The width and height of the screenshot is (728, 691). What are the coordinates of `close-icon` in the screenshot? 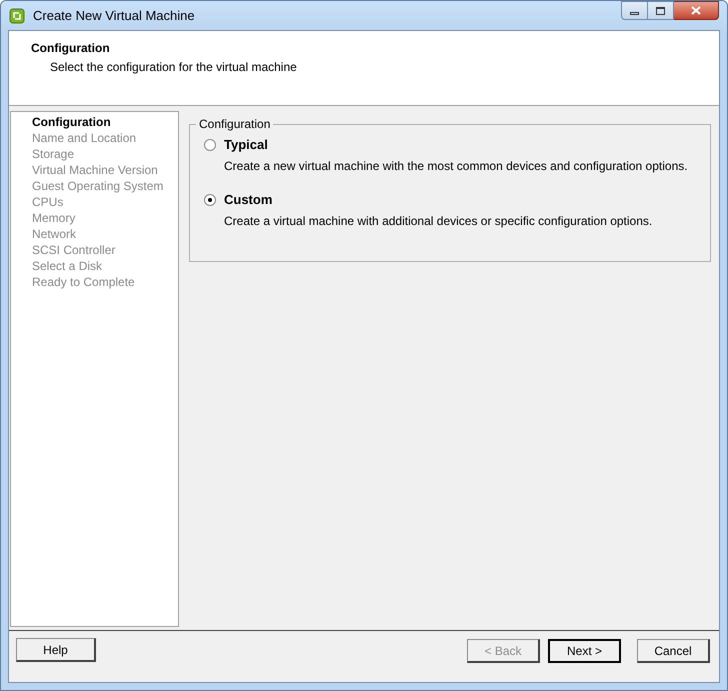 It's located at (696, 10).